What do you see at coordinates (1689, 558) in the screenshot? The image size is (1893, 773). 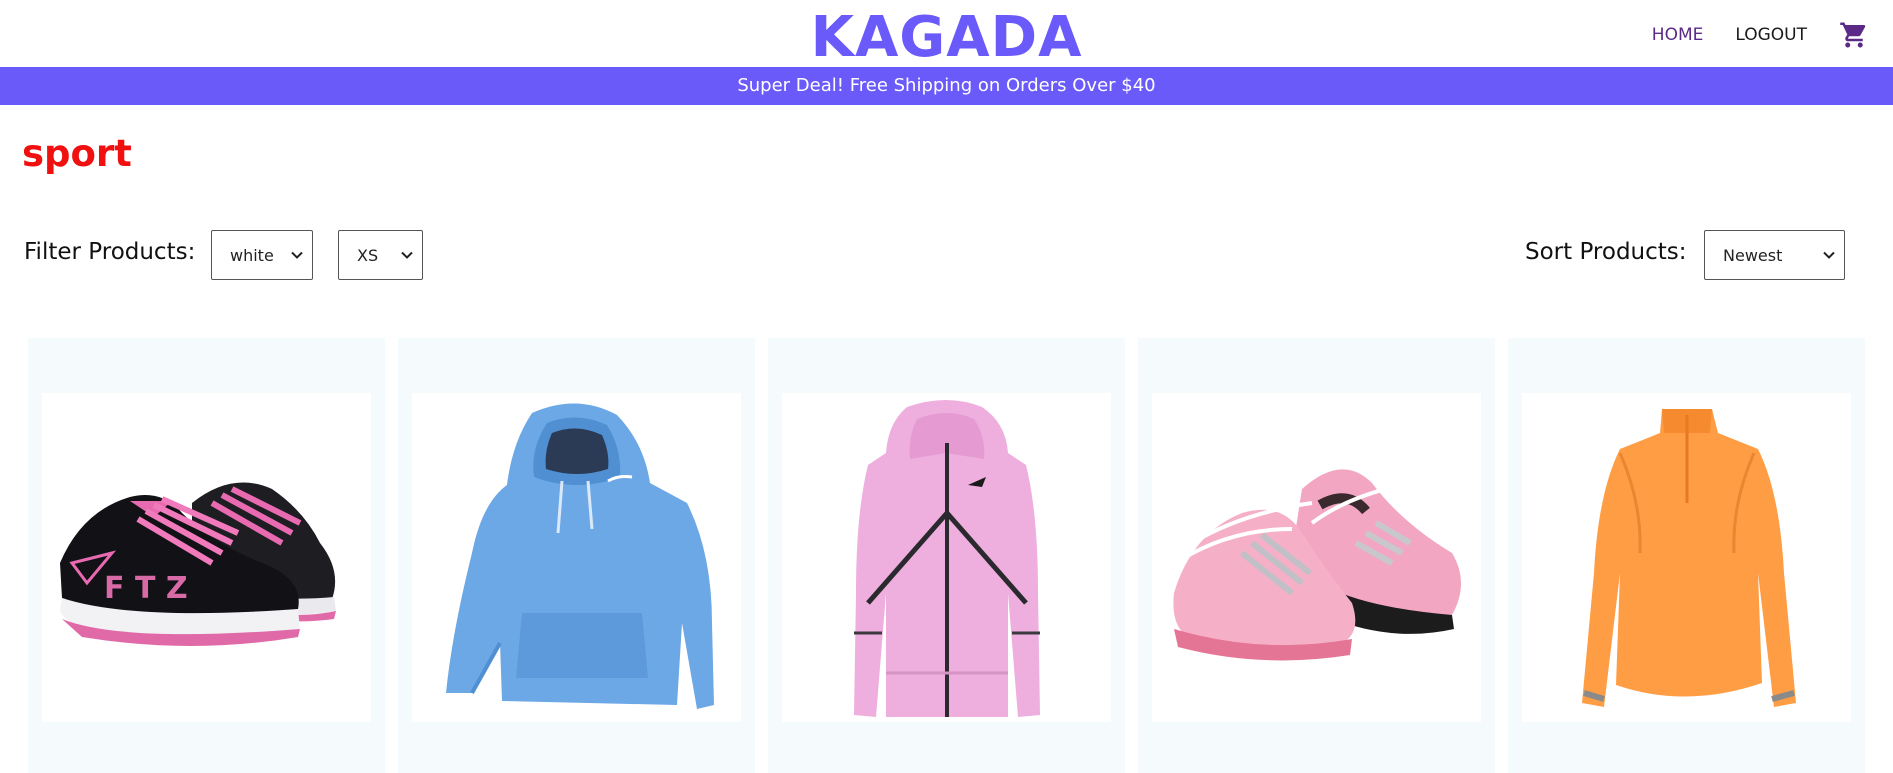 I see `orange-half-zip-image` at bounding box center [1689, 558].